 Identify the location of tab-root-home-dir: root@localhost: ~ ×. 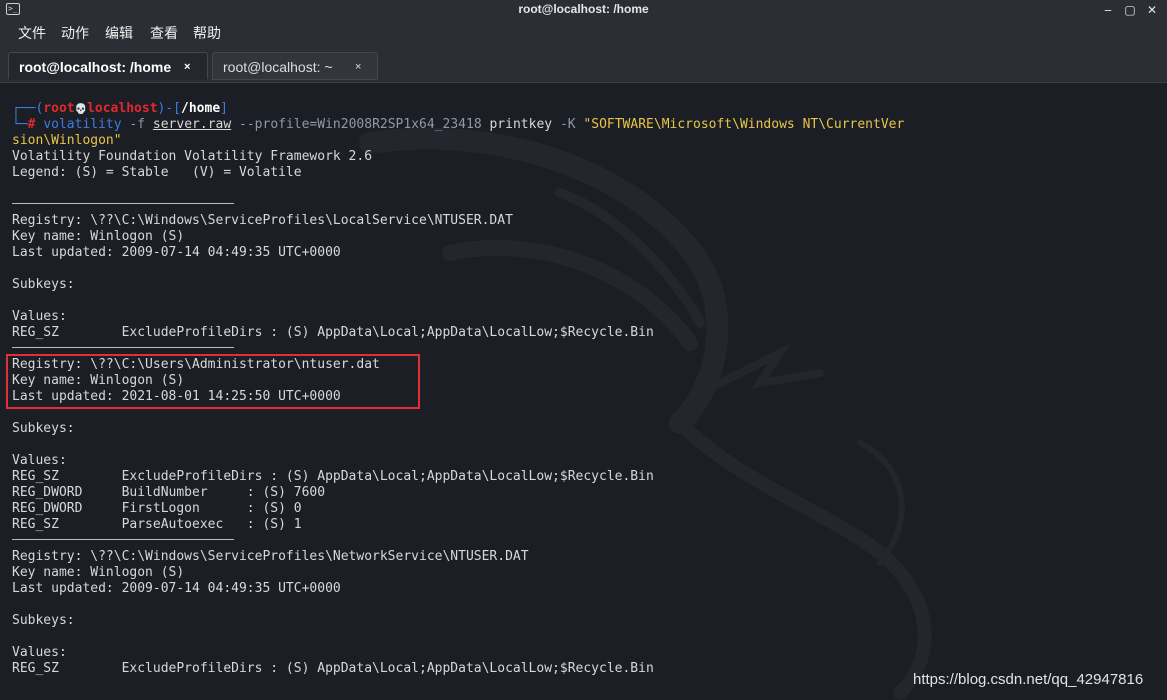
(295, 66).